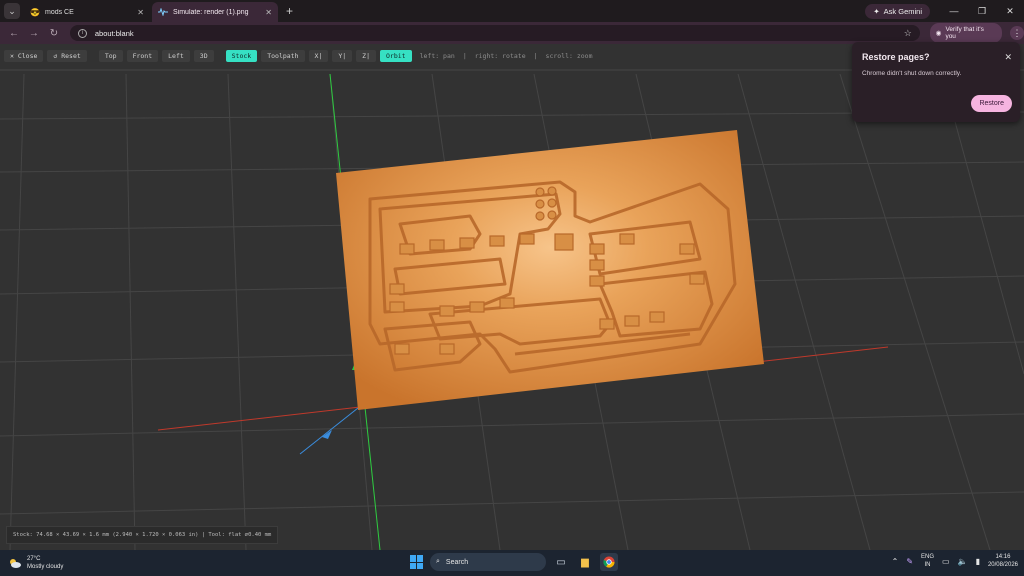 Image resolution: width=1024 pixels, height=576 pixels. What do you see at coordinates (978, 561) in the screenshot?
I see `battery-icon: ▮` at bounding box center [978, 561].